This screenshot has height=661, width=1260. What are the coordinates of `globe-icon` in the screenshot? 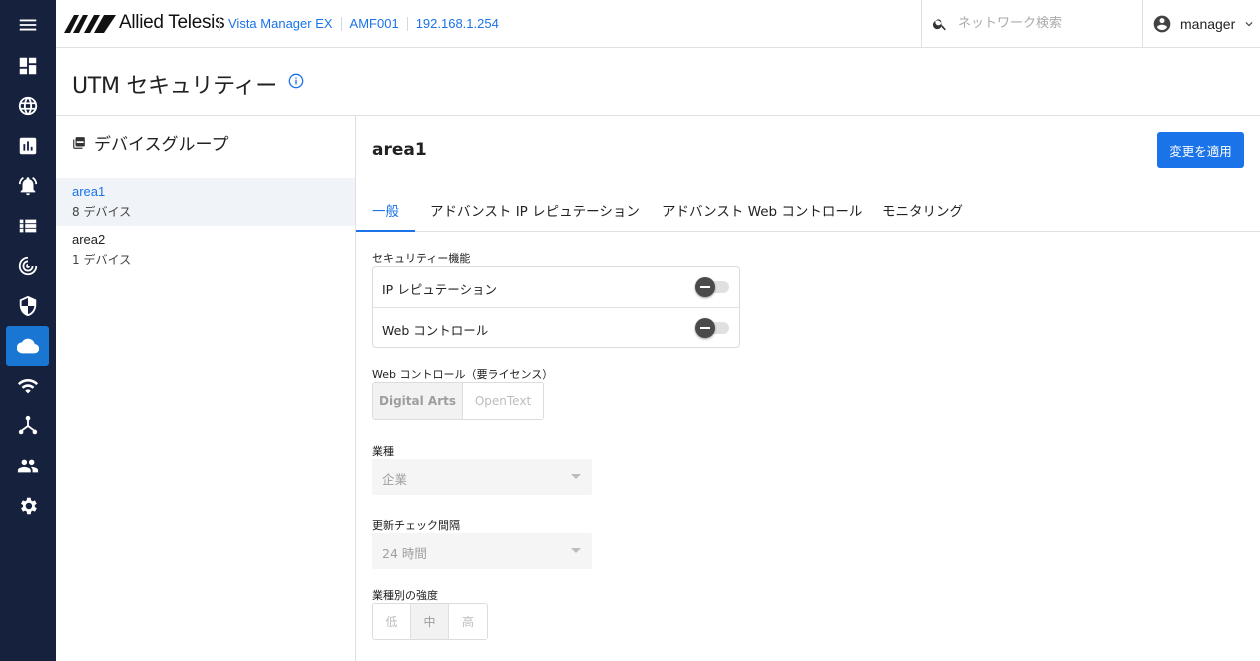 It's located at (27, 106).